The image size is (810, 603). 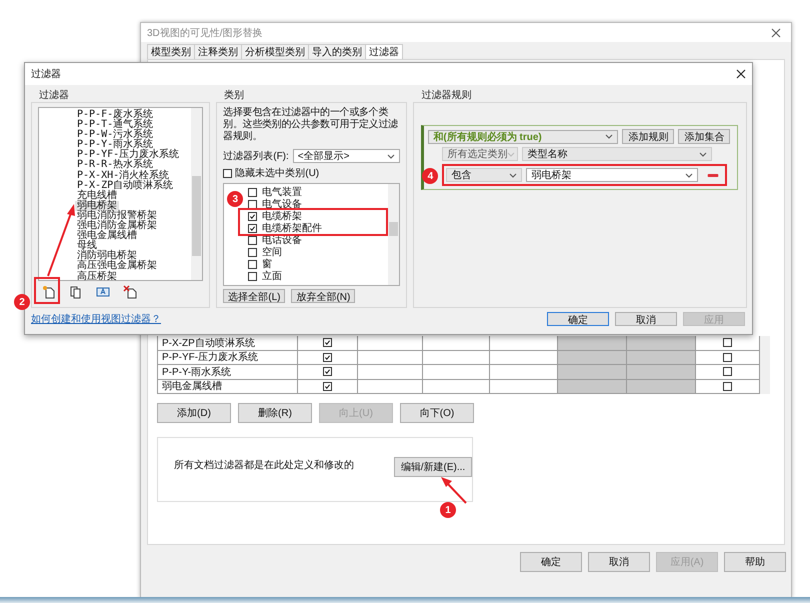 What do you see at coordinates (292, 228) in the screenshot?
I see `category-label: 电缆桥架配件` at bounding box center [292, 228].